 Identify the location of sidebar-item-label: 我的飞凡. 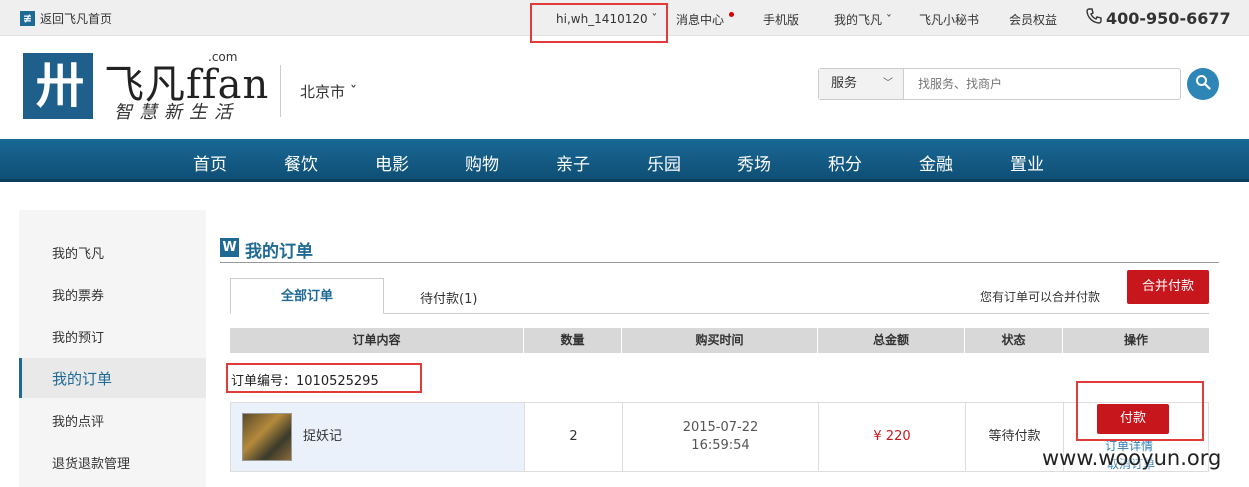
(78, 254).